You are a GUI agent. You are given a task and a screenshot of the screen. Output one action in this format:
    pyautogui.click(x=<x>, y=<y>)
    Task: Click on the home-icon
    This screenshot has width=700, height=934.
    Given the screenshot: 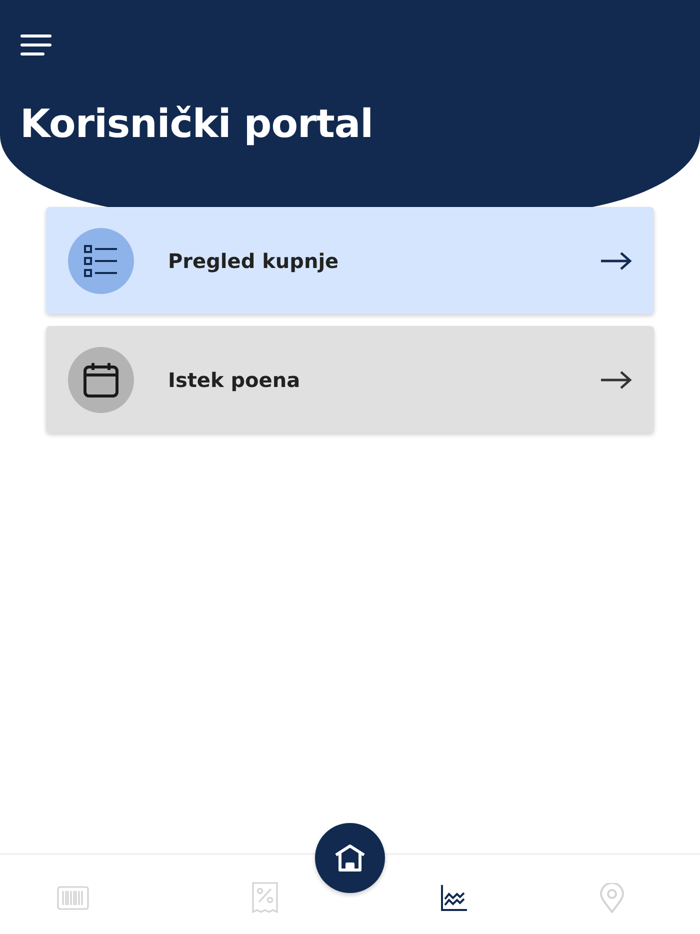 What is the action you would take?
    pyautogui.click(x=350, y=858)
    